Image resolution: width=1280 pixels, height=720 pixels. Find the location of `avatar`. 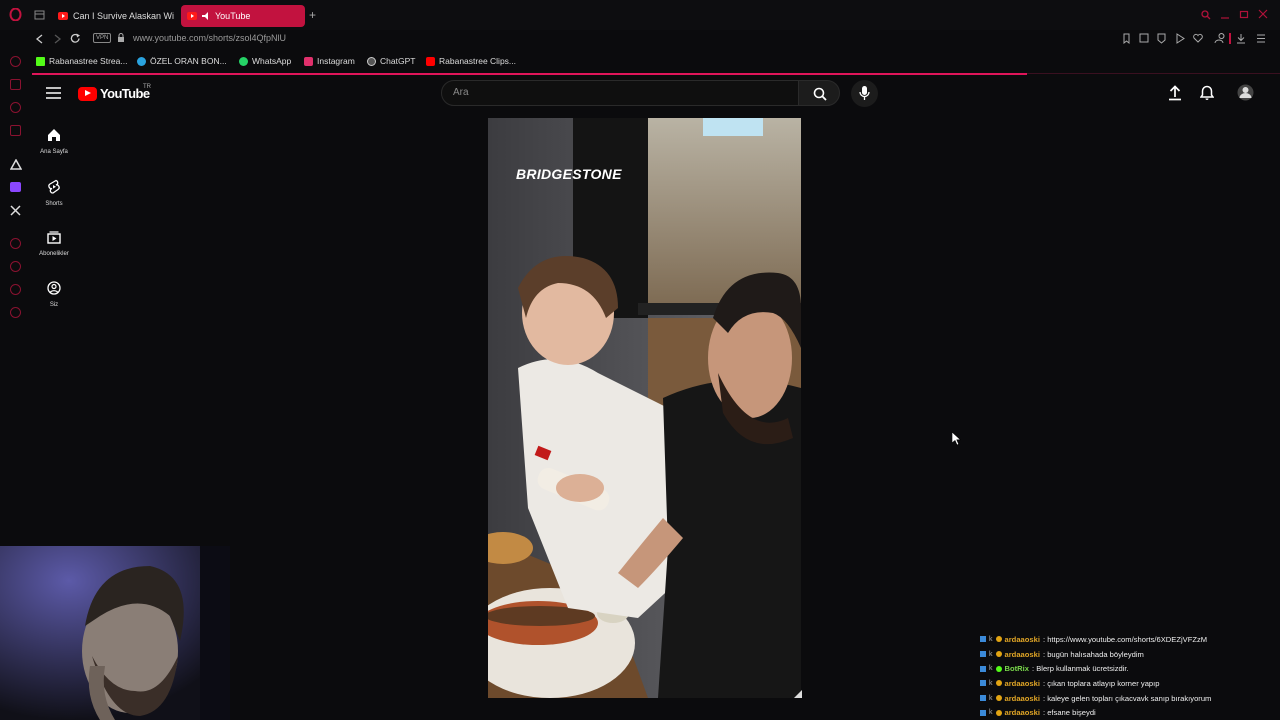

avatar is located at coordinates (1245, 92).